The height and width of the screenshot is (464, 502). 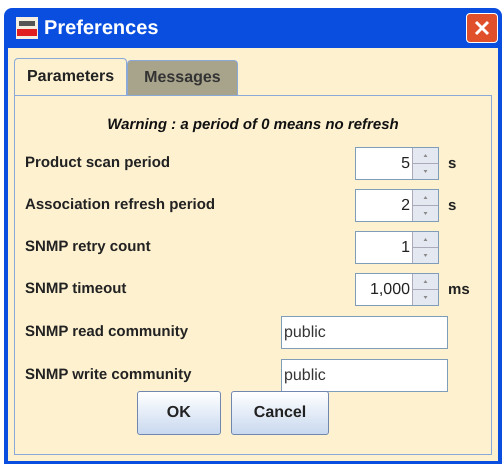 What do you see at coordinates (397, 205) in the screenshot?
I see `spin-field: 2` at bounding box center [397, 205].